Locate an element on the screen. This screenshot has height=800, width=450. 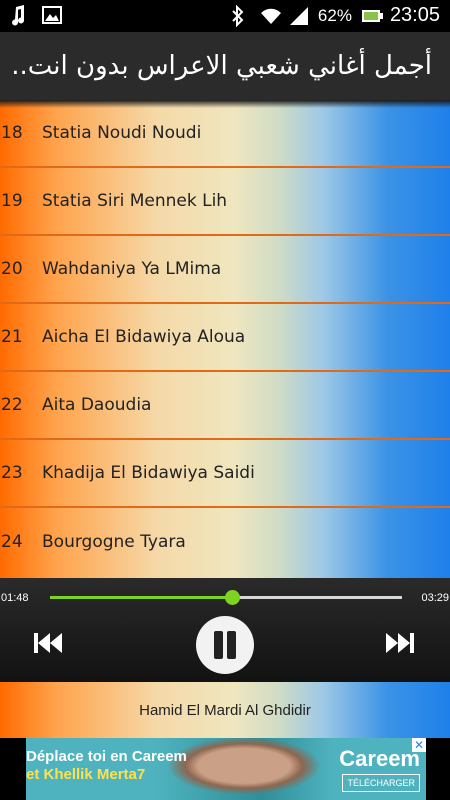
total-duration: 03:29 is located at coordinates (435, 598).